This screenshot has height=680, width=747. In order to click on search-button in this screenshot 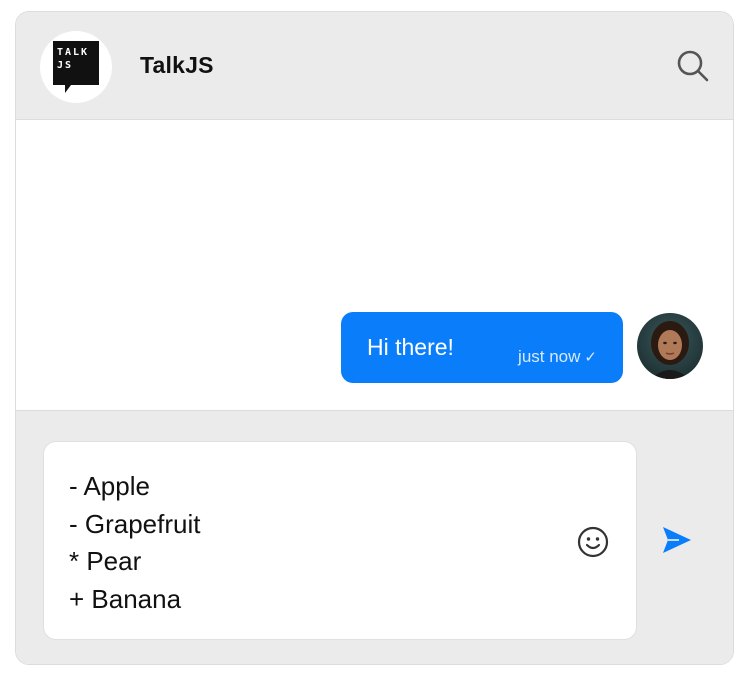, I will do `click(693, 66)`.